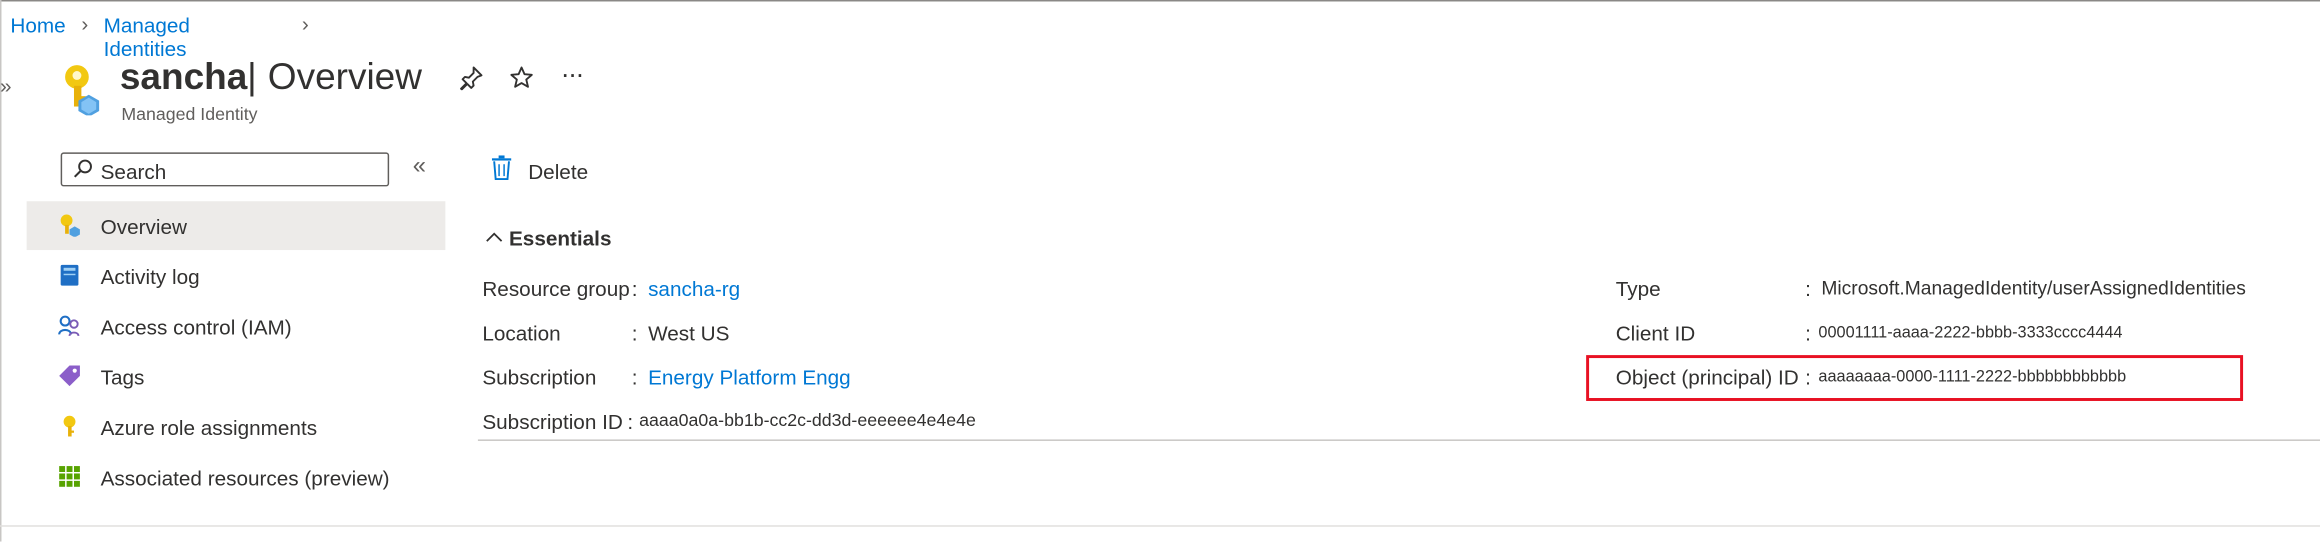 This screenshot has height=542, width=2320. I want to click on sidebar-item-role-assignments: Azure role assignments, so click(236, 426).